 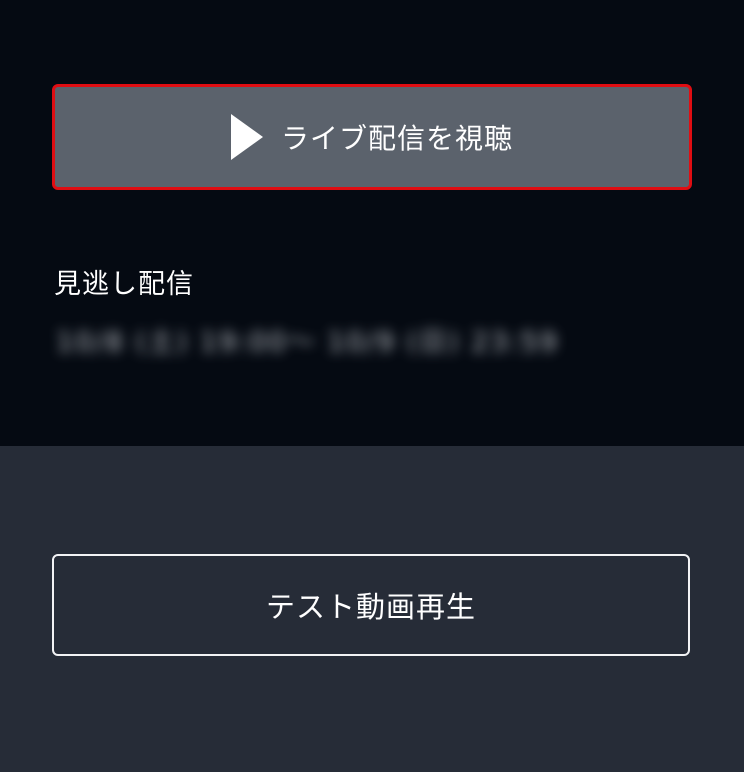 I want to click on watch-live-button: ライブ配信を視聴, so click(x=372, y=137).